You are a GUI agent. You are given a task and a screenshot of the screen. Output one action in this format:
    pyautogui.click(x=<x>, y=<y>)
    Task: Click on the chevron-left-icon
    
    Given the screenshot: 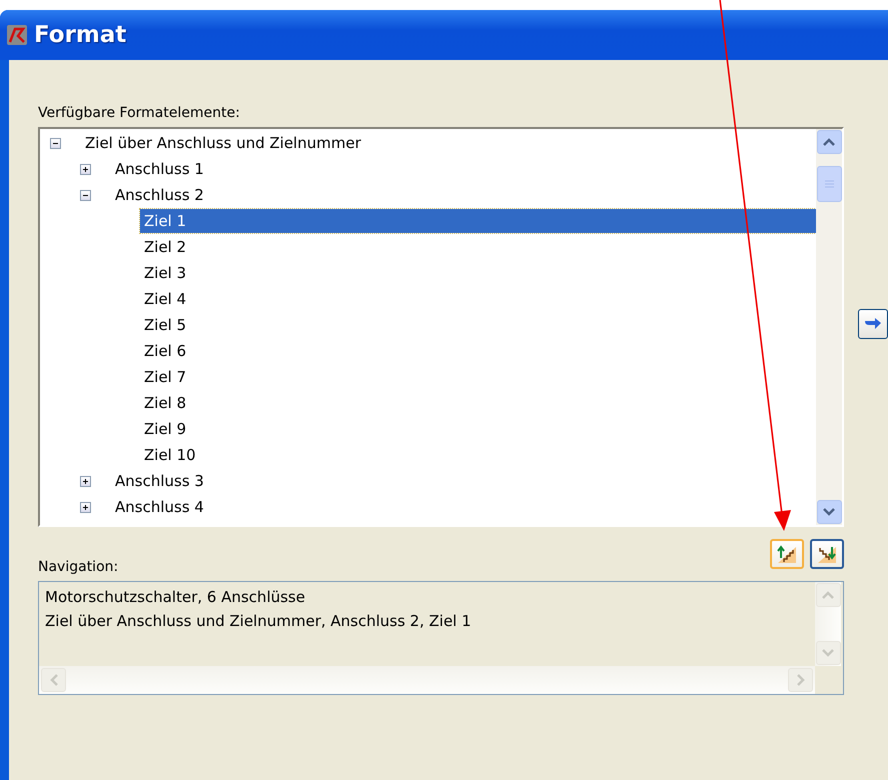 What is the action you would take?
    pyautogui.click(x=54, y=680)
    